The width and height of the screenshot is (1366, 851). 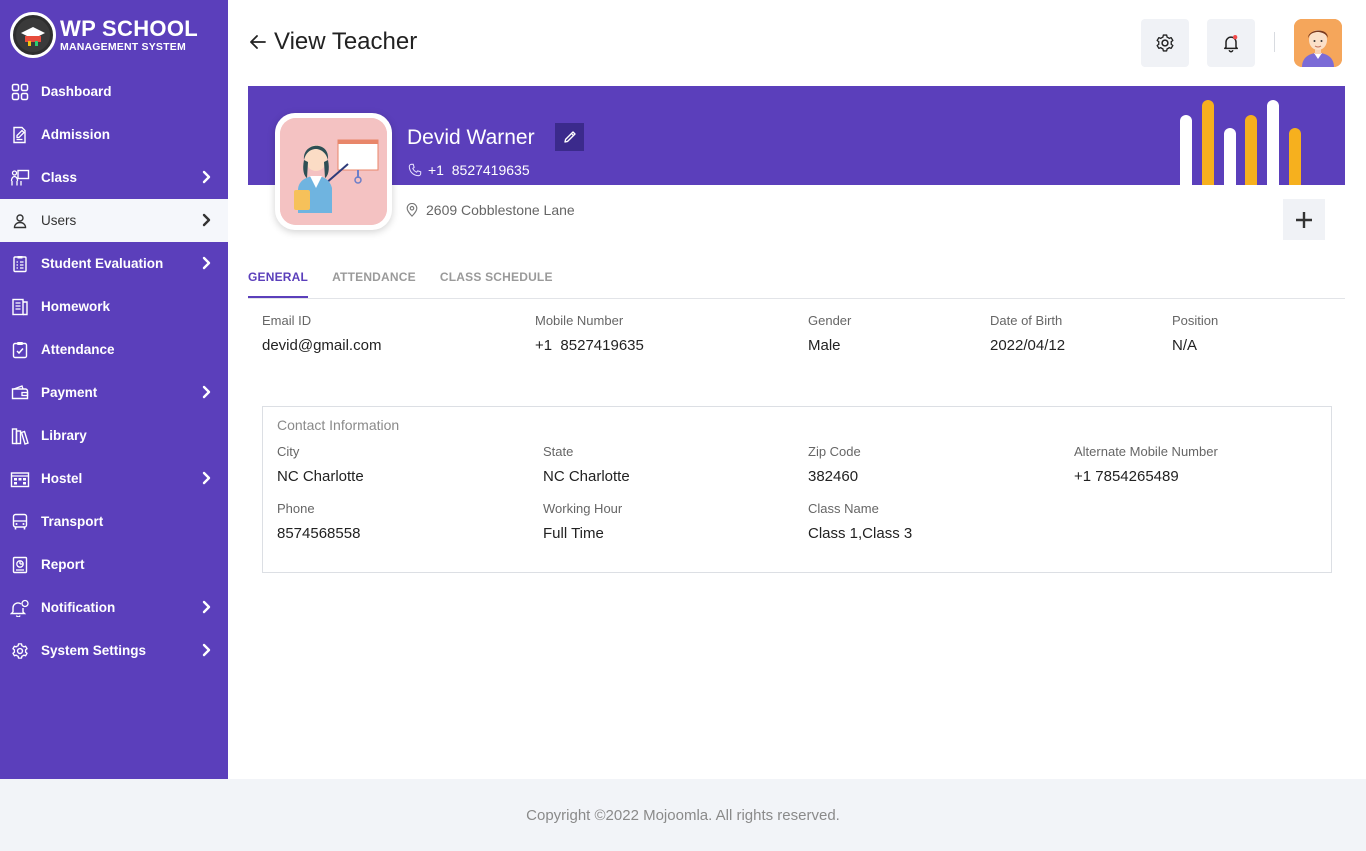 I want to click on pencil-icon, so click(x=569, y=137).